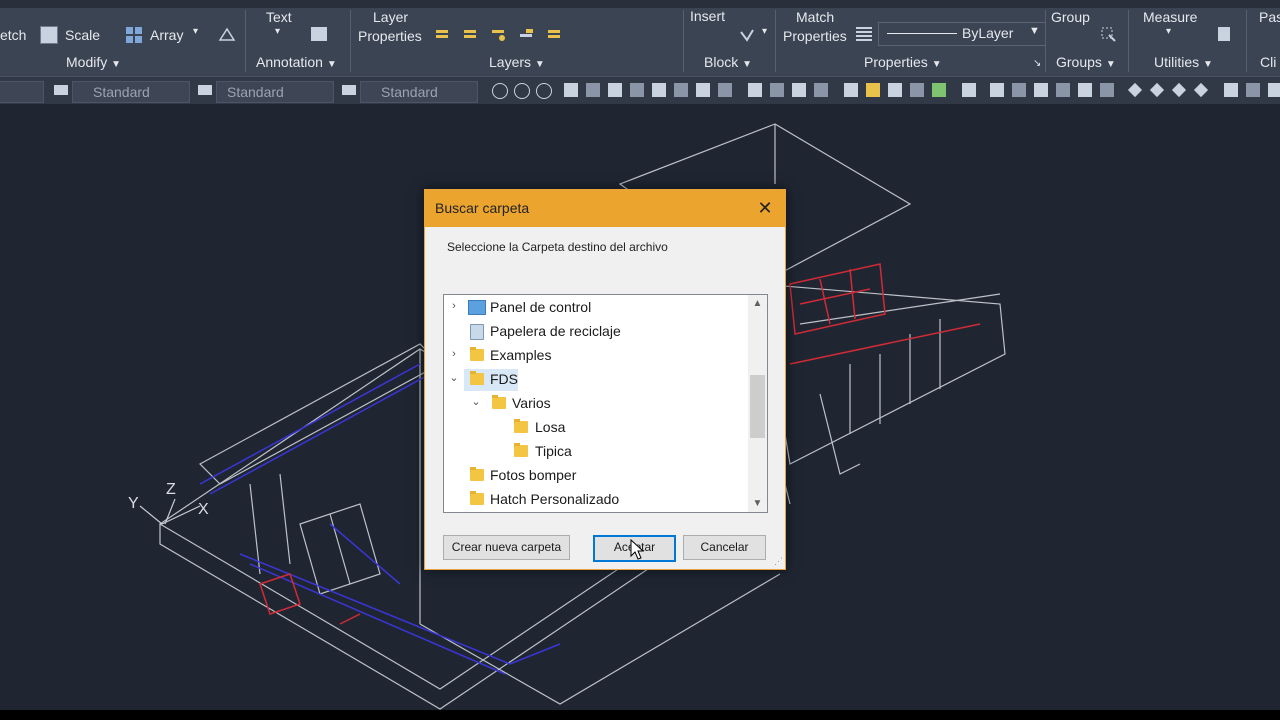 The height and width of the screenshot is (720, 1280). I want to click on panel-layers: Layers ▼, so click(517, 62).